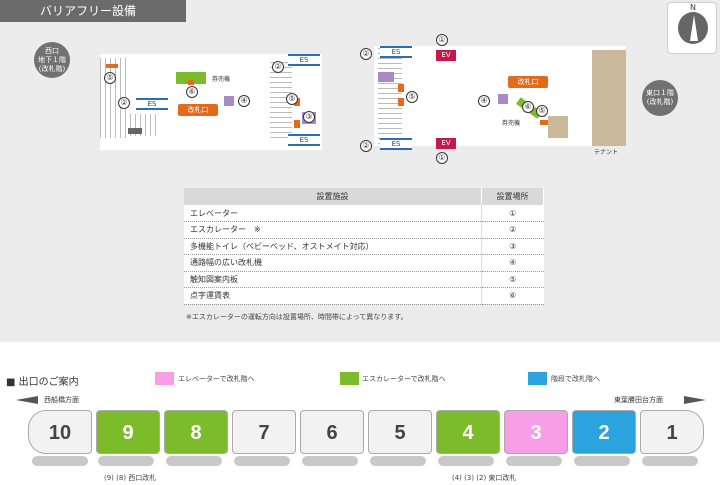 Image resolution: width=720 pixels, height=485 pixels. What do you see at coordinates (638, 400) in the screenshot?
I see `direction-east: 東葉勝田台方面` at bounding box center [638, 400].